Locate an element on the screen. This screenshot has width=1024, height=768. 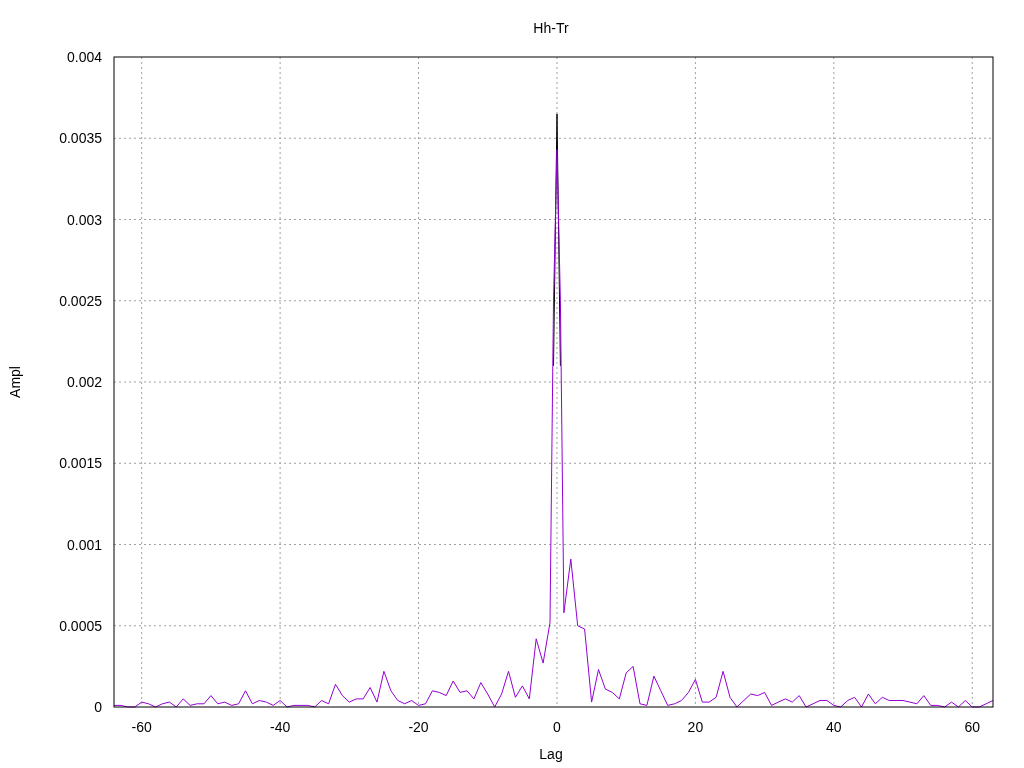
axis-tick-label: 0.0025 is located at coordinates (80, 300).